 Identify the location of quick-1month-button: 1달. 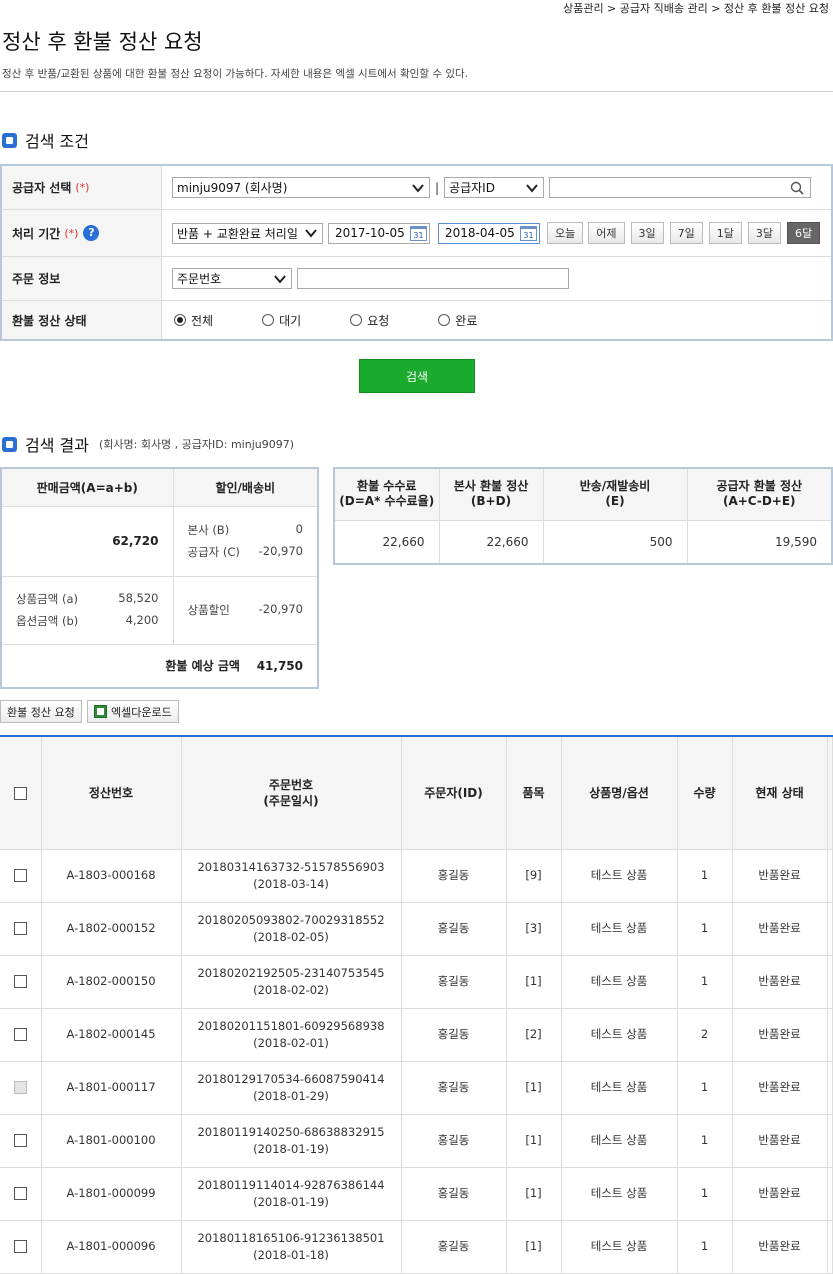
(725, 233).